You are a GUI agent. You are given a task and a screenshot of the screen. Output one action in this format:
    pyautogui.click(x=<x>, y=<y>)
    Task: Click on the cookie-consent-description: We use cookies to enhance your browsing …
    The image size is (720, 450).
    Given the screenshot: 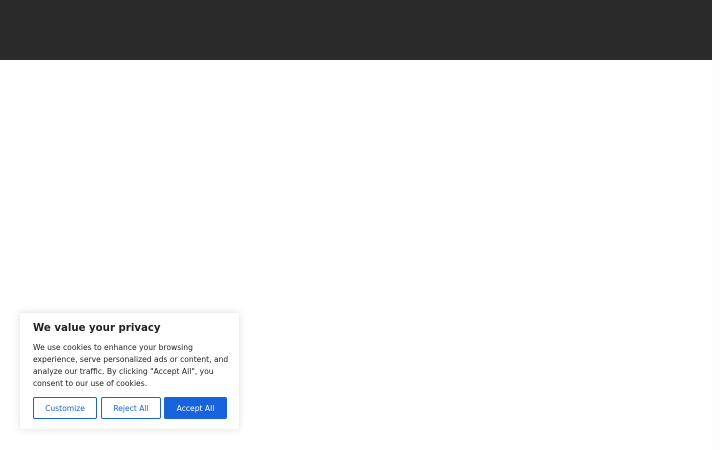 What is the action you would take?
    pyautogui.click(x=131, y=365)
    